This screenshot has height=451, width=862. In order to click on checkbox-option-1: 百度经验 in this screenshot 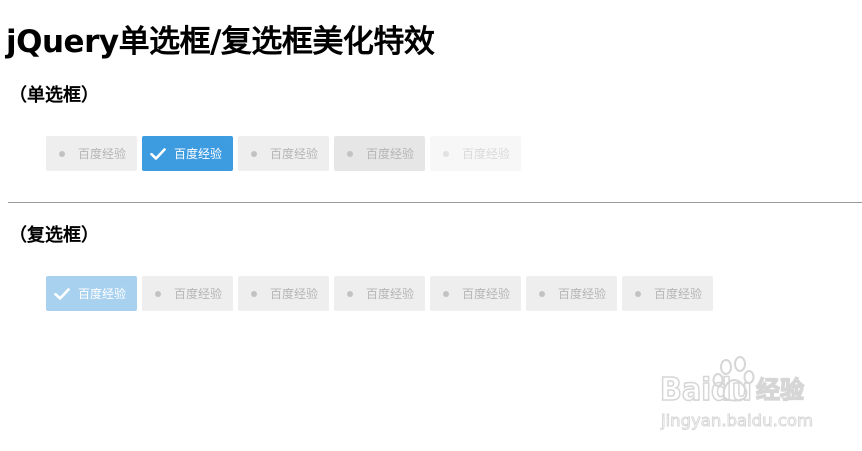, I will do `click(91, 293)`.